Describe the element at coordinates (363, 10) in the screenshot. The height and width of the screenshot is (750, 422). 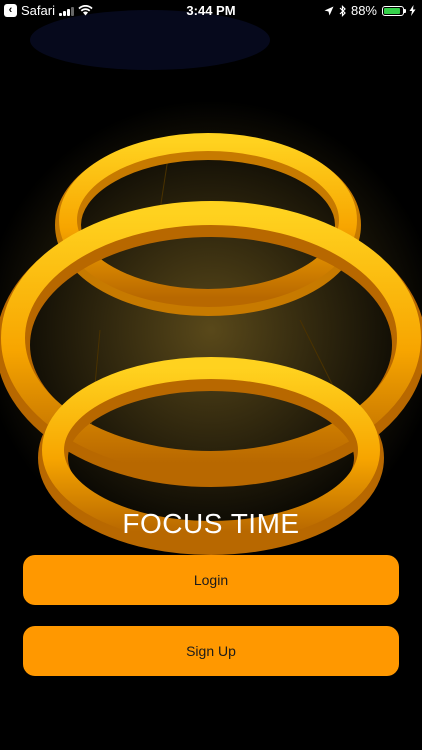
I see `battery-percent: 88%` at that location.